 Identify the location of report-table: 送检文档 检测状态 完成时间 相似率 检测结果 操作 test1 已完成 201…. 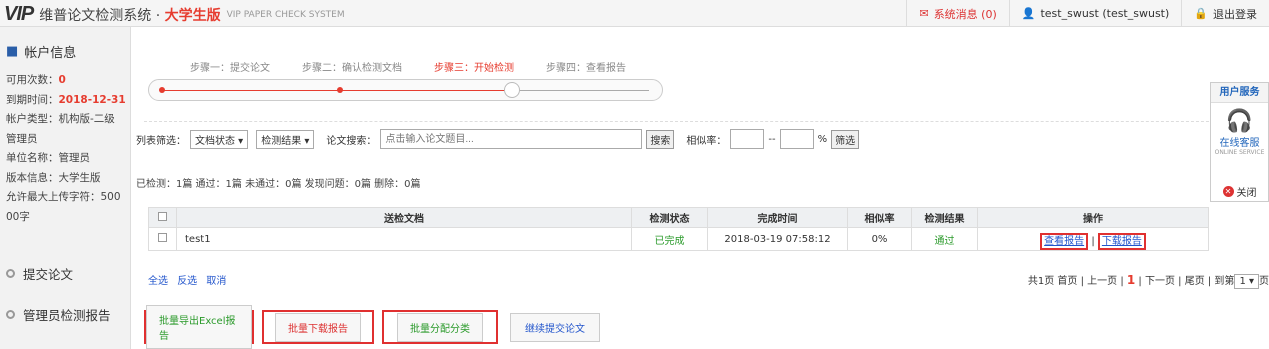
(678, 229).